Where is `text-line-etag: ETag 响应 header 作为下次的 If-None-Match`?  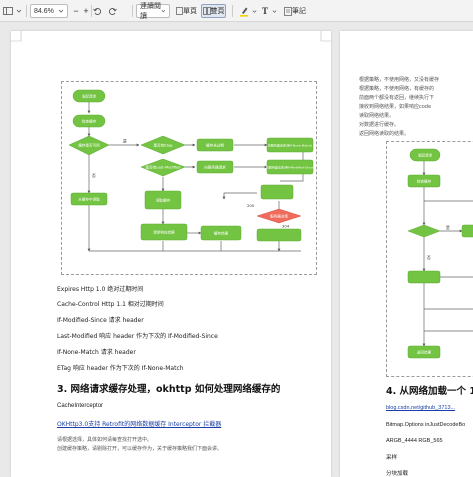
text-line-etag: ETag 响应 header 作为下次的 If-None-Match is located at coordinates (120, 368).